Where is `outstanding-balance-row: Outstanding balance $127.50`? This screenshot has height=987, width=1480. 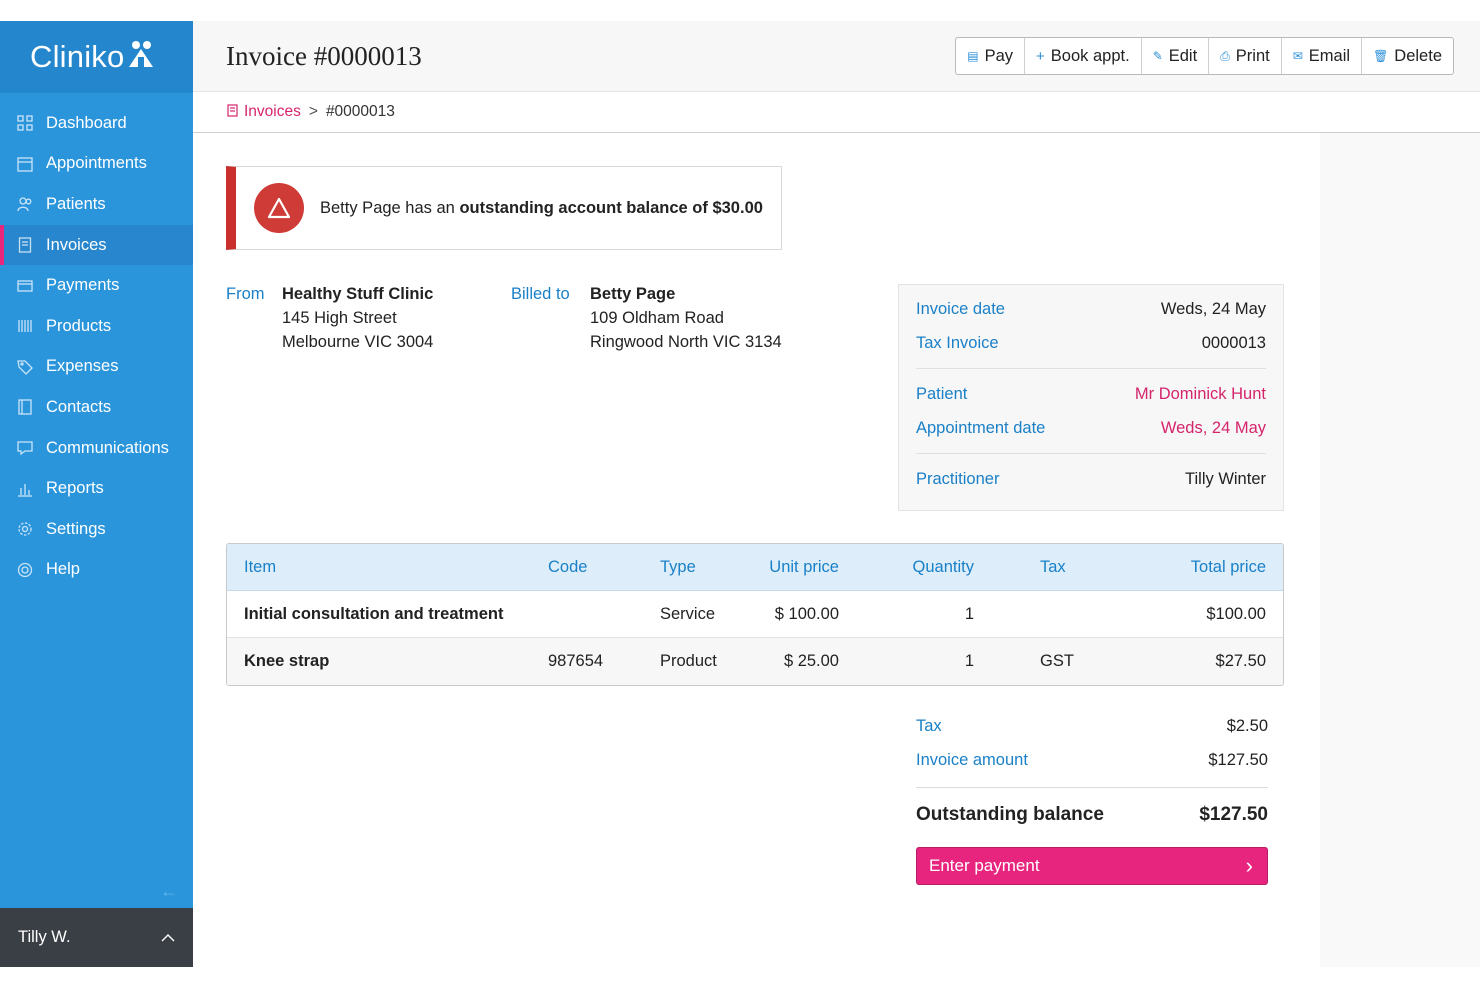
outstanding-balance-row: Outstanding balance $127.50 is located at coordinates (1092, 815).